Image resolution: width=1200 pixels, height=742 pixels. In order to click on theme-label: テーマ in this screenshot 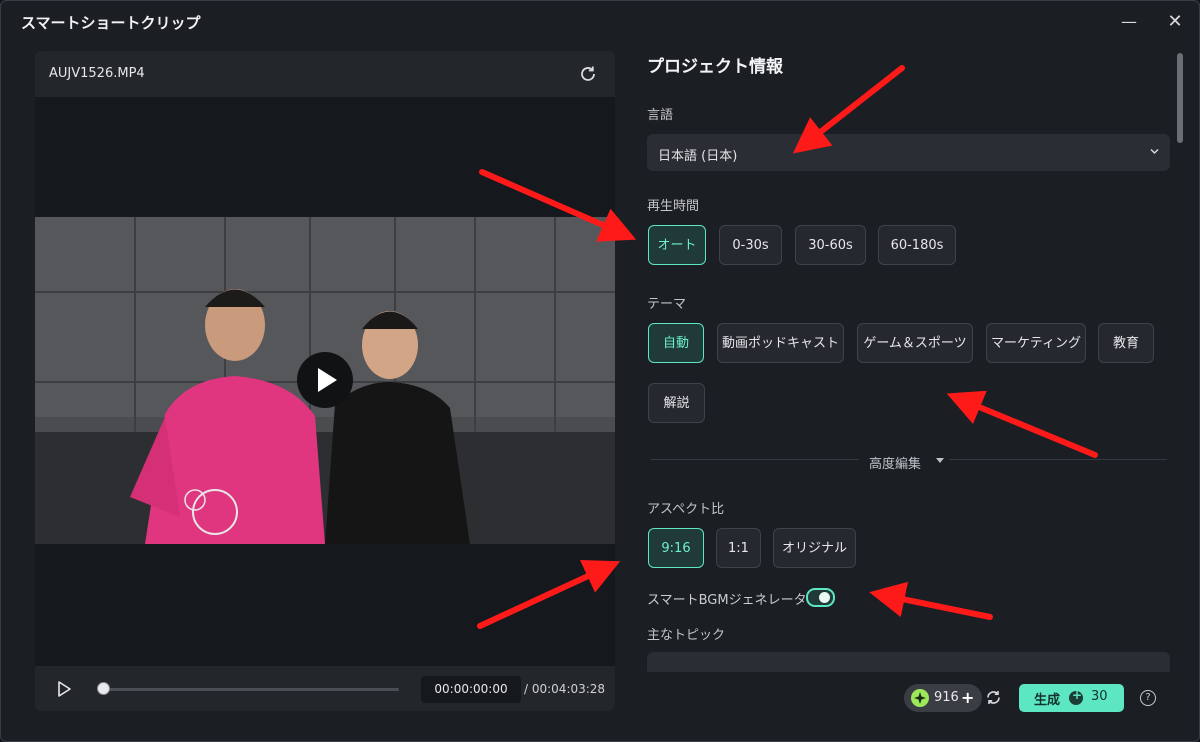, I will do `click(667, 304)`.